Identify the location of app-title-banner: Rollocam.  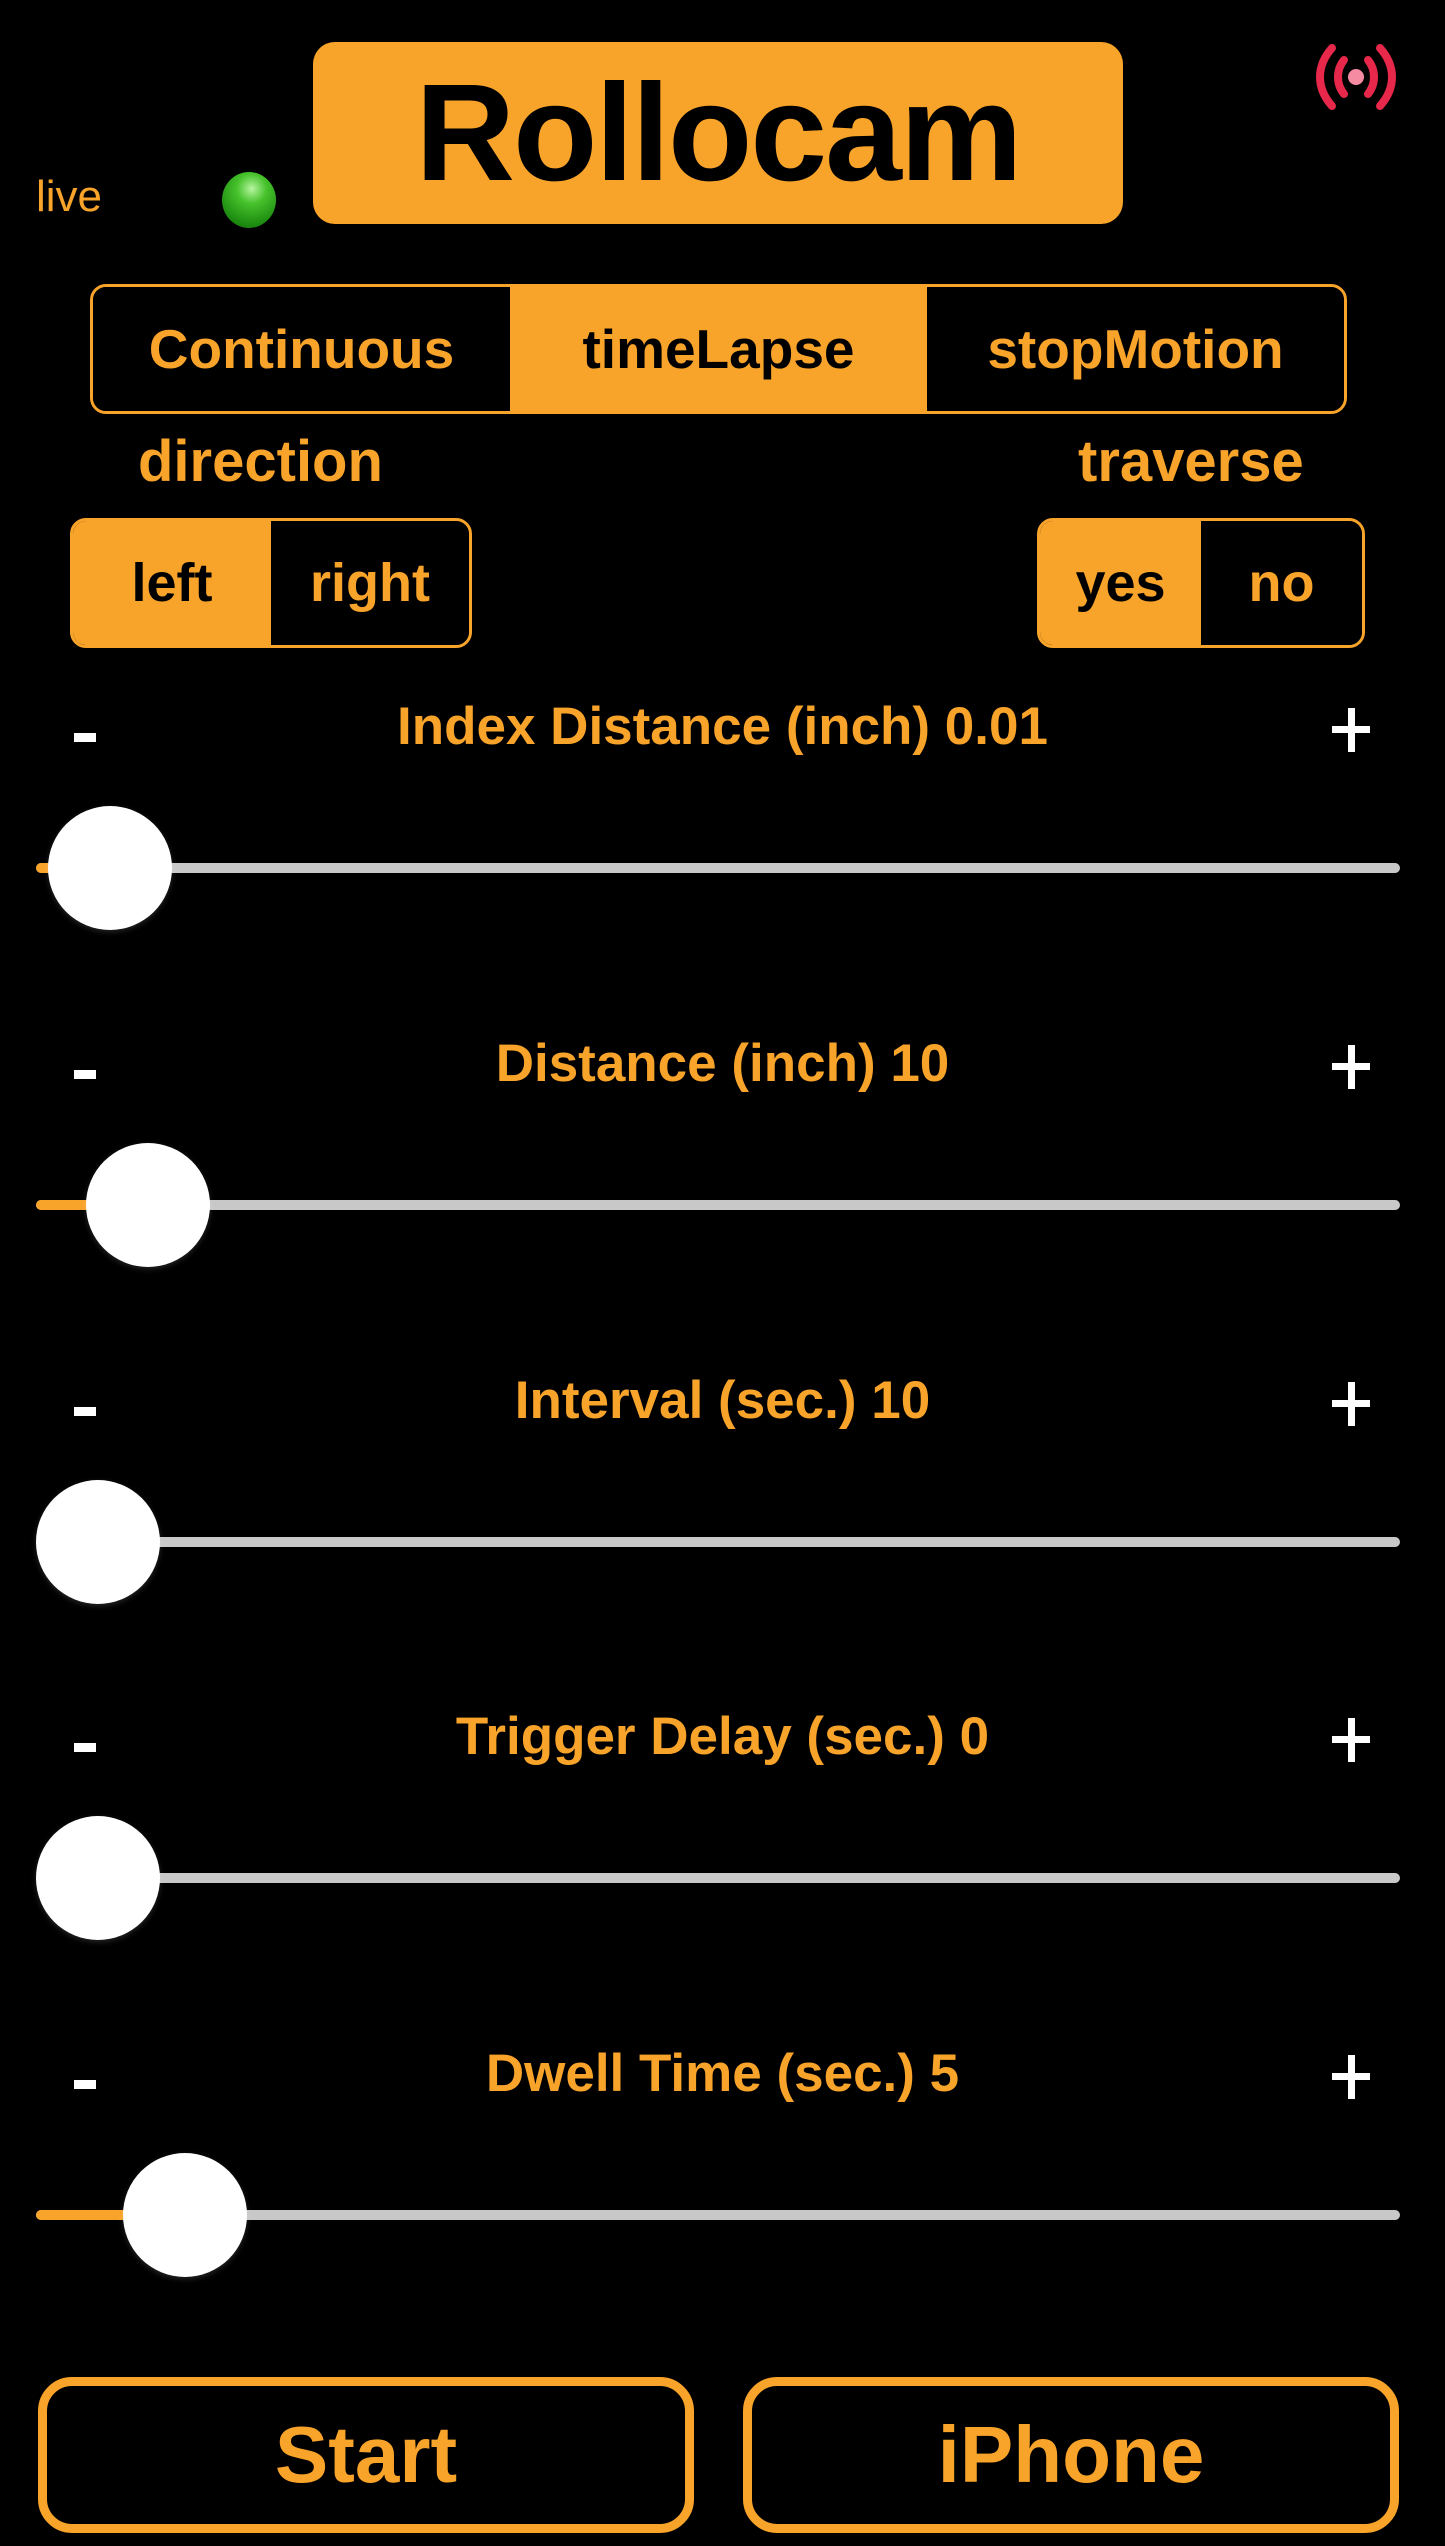
(718, 133).